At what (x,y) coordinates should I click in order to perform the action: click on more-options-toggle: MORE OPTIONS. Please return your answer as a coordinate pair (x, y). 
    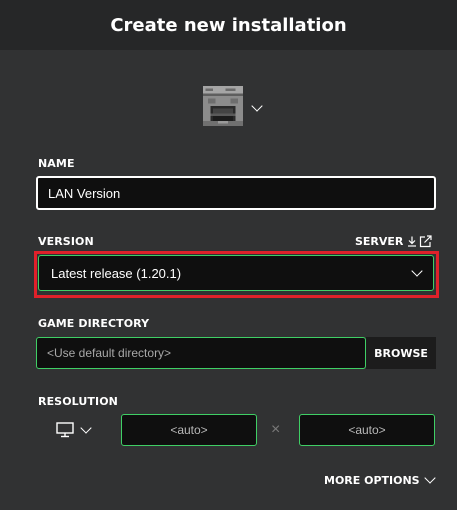
    Looking at the image, I should click on (380, 479).